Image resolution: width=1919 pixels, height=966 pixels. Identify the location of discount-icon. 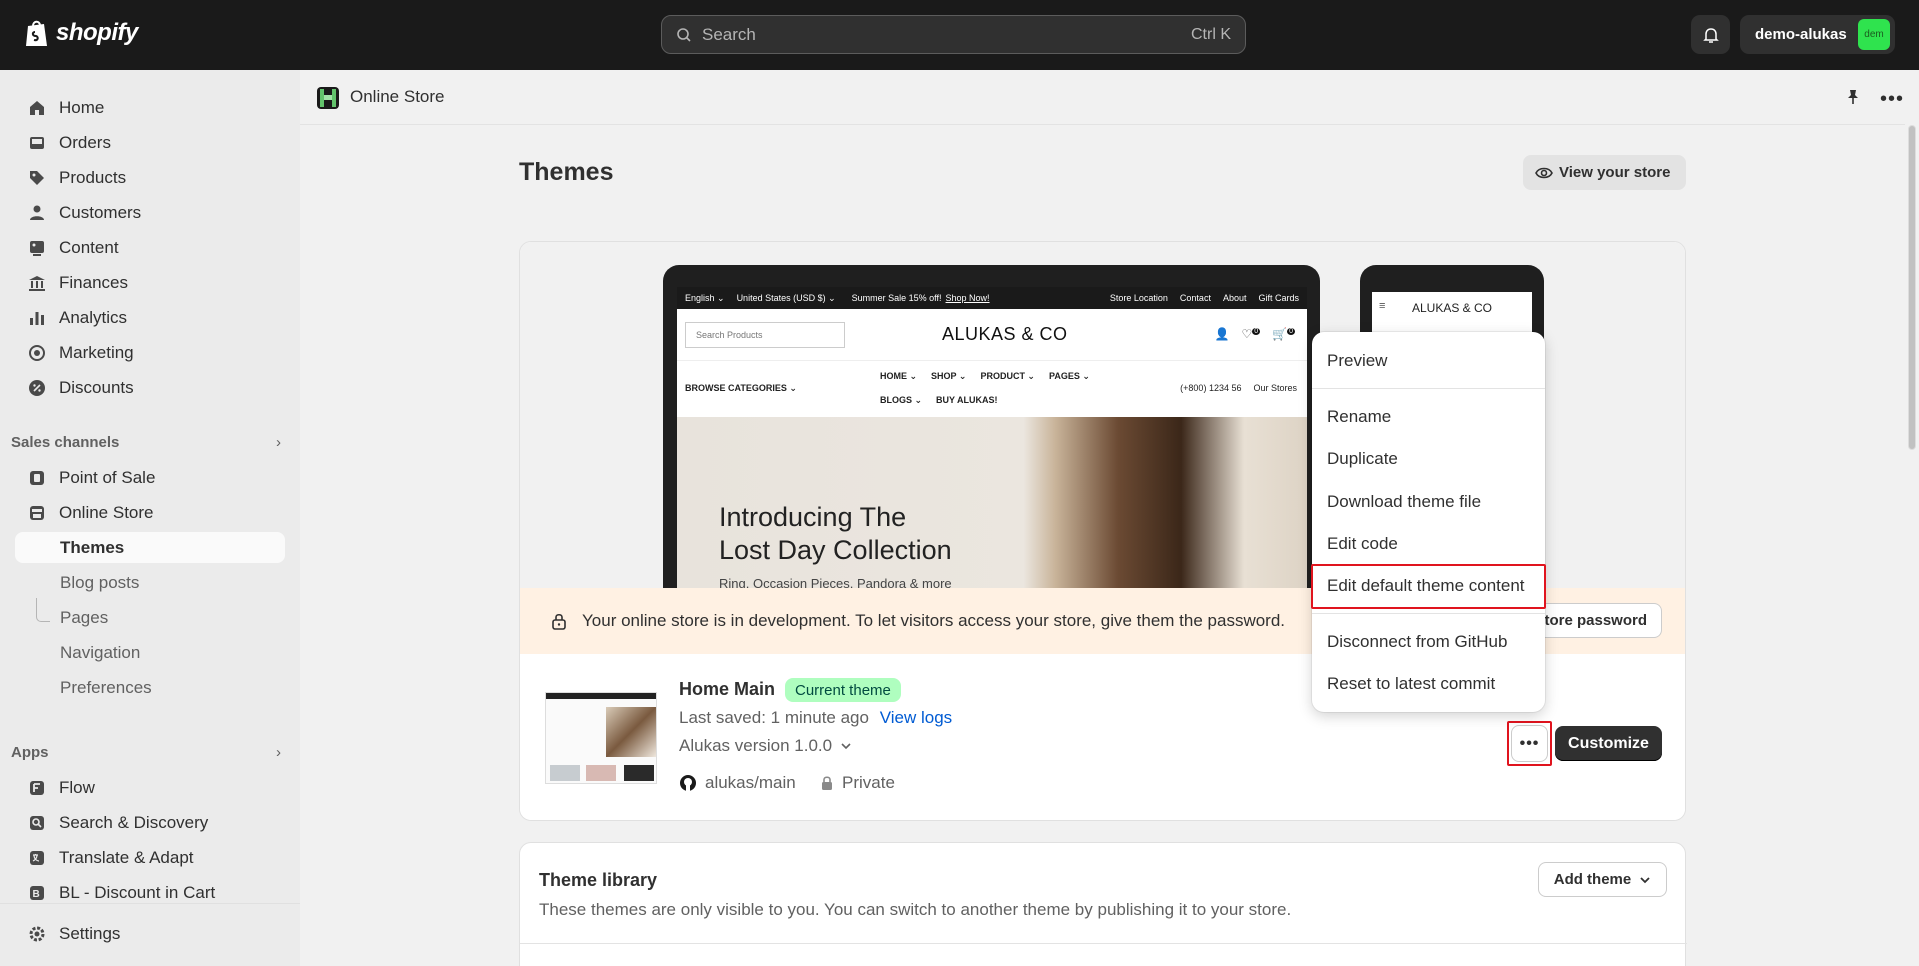
(37, 388).